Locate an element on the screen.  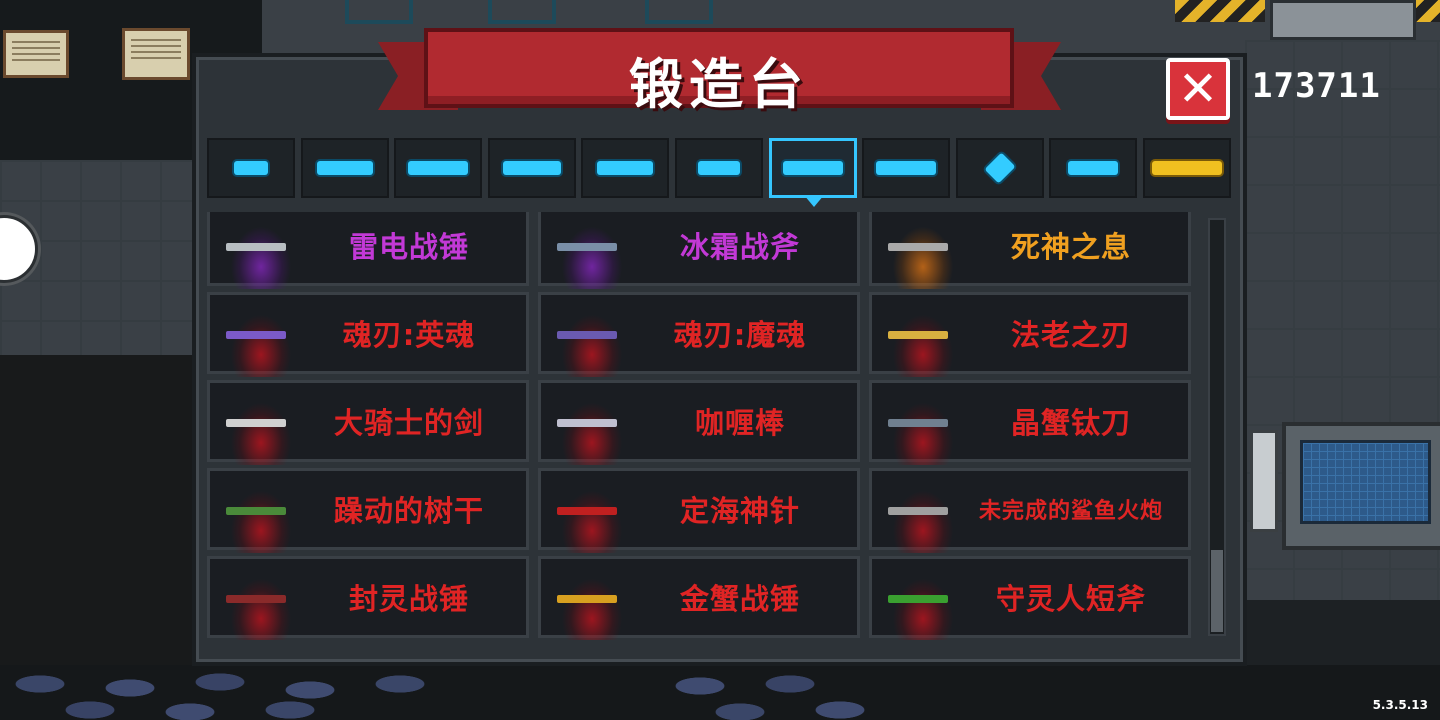
weapon-name: 雷电战锤 is located at coordinates (408, 247).